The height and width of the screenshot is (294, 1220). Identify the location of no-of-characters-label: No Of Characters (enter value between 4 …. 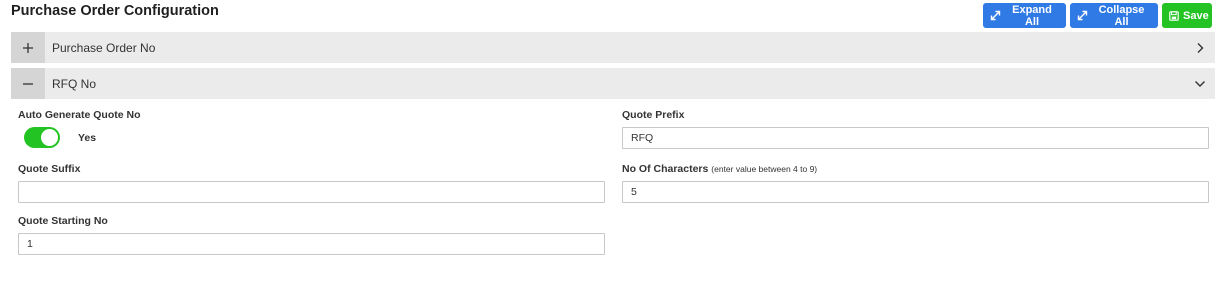
(719, 169).